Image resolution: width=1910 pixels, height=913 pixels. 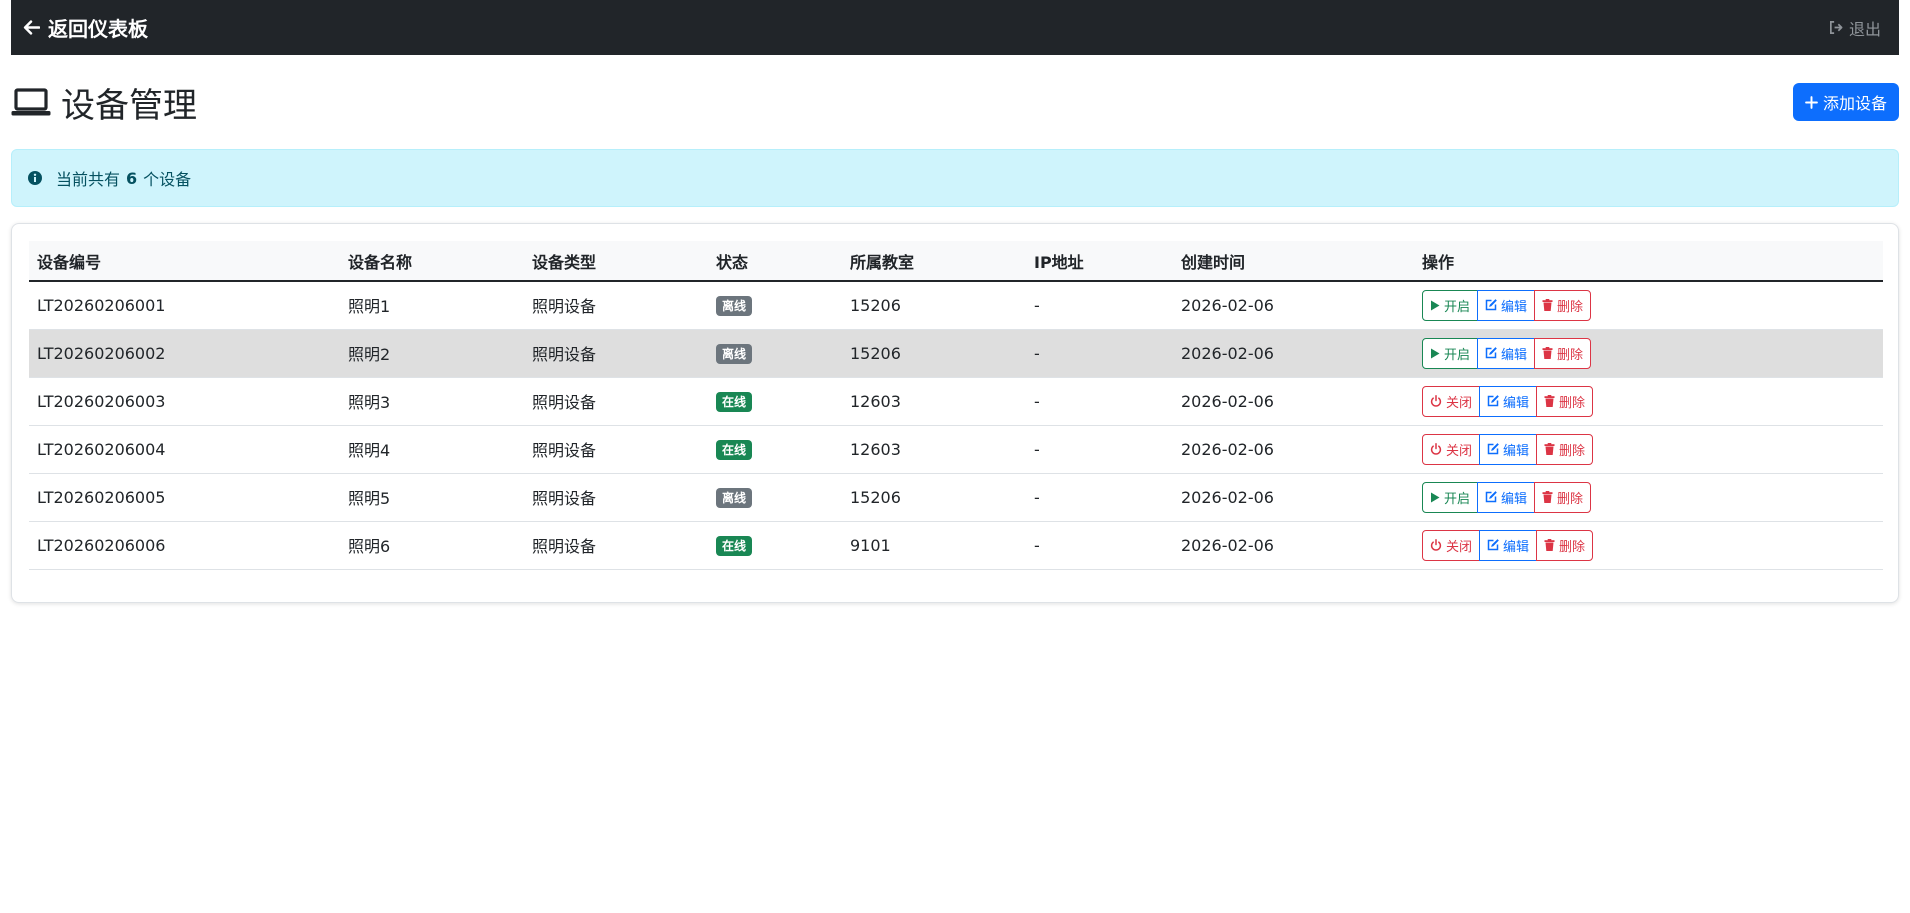 What do you see at coordinates (101, 305) in the screenshot?
I see `device-id-cell: LT20260206001` at bounding box center [101, 305].